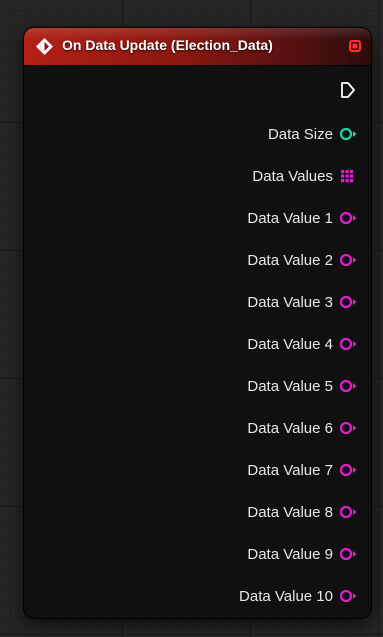  Describe the element at coordinates (290, 386) in the screenshot. I see `pin-label: Data Value 5` at that location.